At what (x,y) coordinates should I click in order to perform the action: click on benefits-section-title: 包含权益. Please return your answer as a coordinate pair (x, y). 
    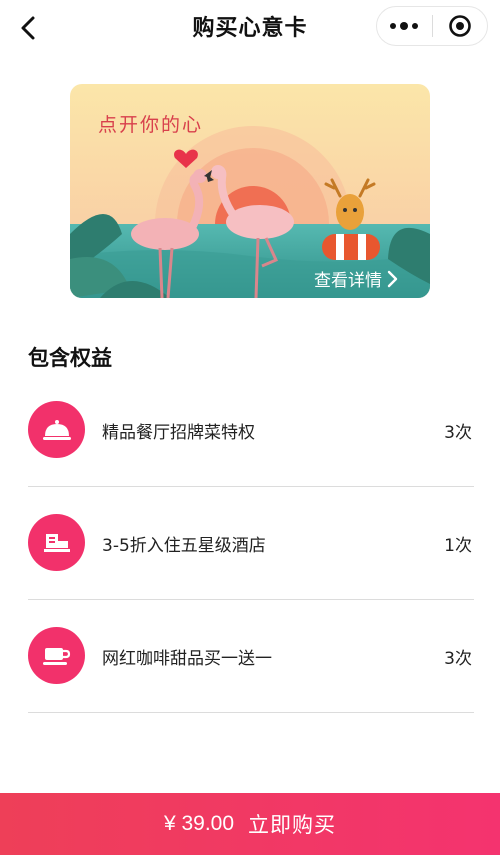
    Looking at the image, I should click on (70, 358).